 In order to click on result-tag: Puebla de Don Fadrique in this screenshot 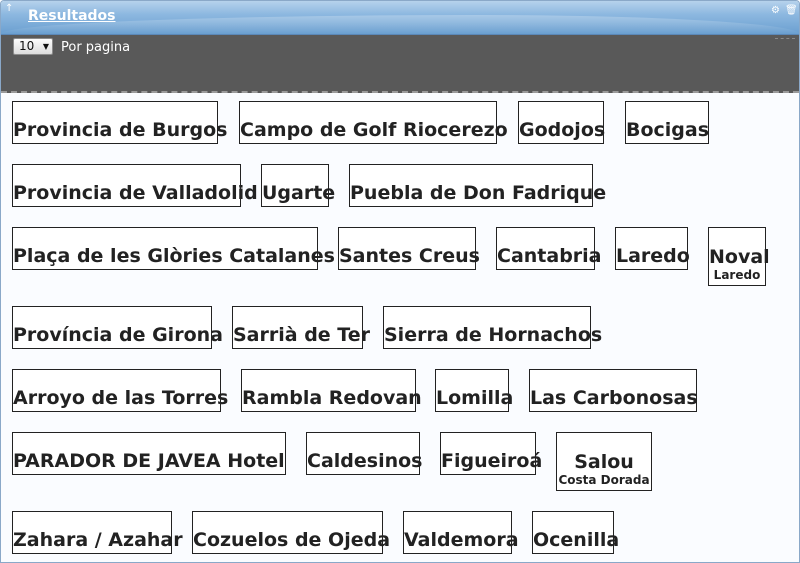, I will do `click(477, 185)`.